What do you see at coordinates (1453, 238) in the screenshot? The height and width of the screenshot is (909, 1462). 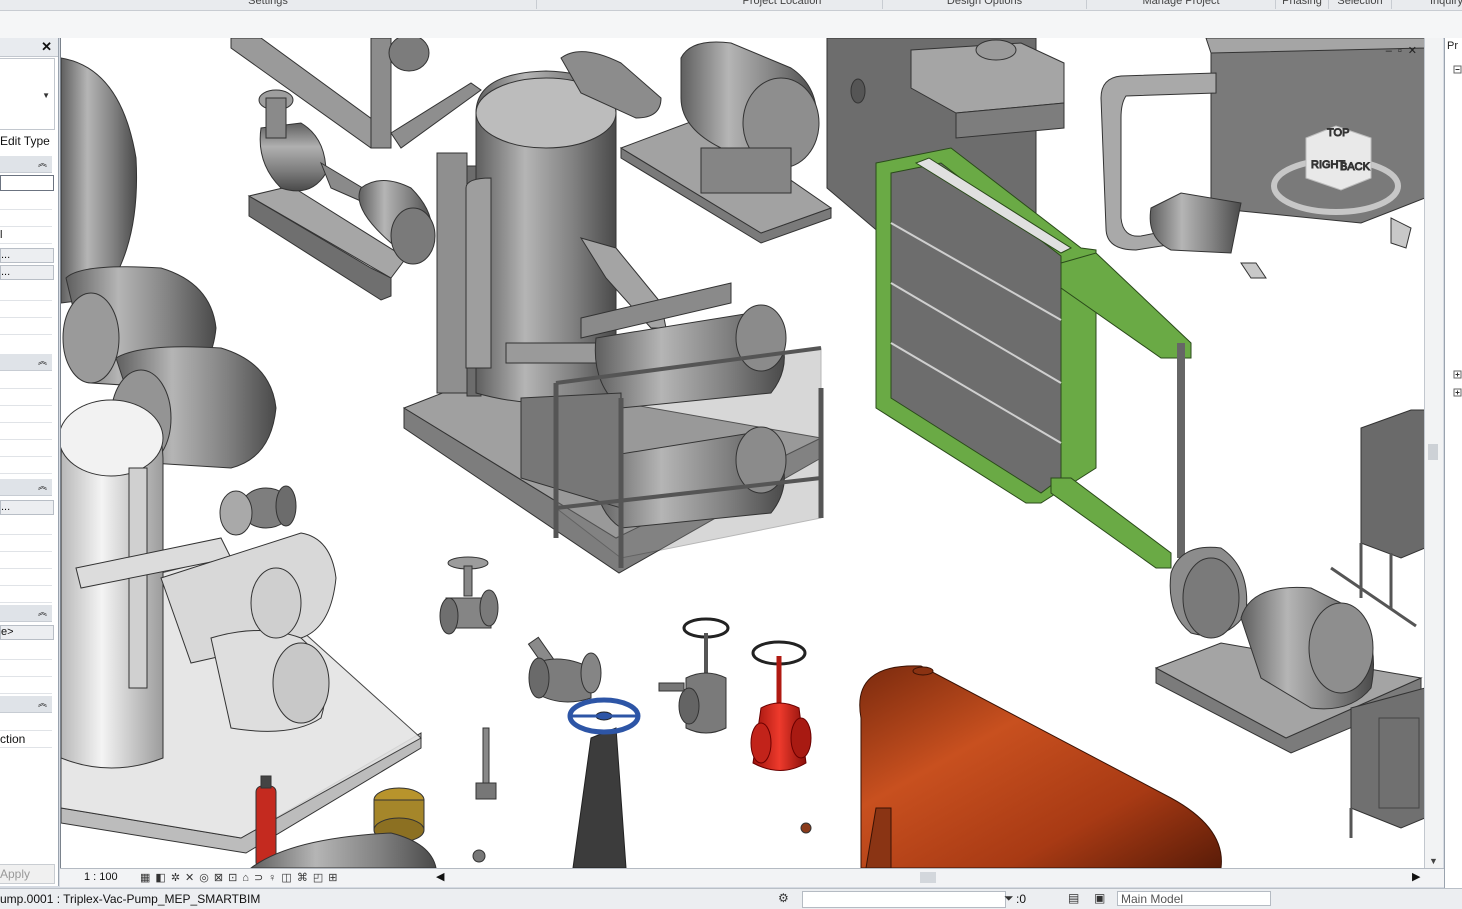 I see `tree-expanders` at bounding box center [1453, 238].